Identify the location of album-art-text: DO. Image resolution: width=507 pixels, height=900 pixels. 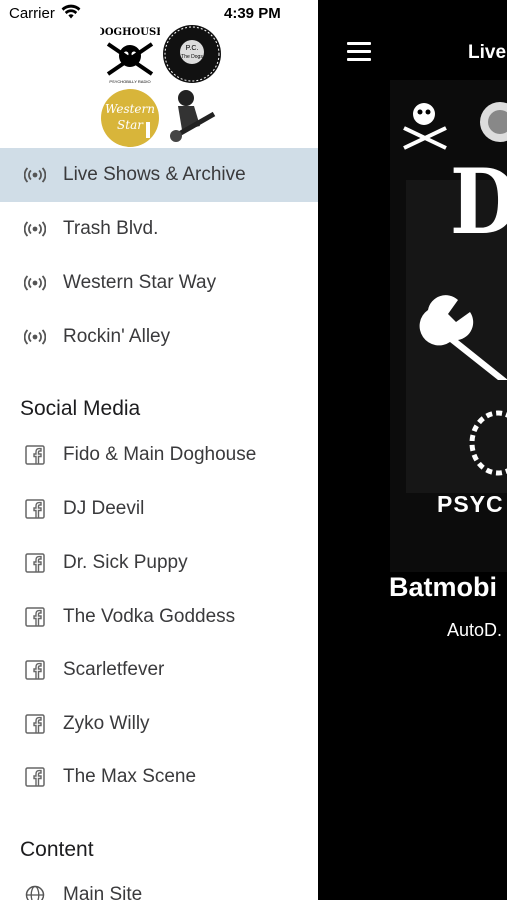
(478, 202).